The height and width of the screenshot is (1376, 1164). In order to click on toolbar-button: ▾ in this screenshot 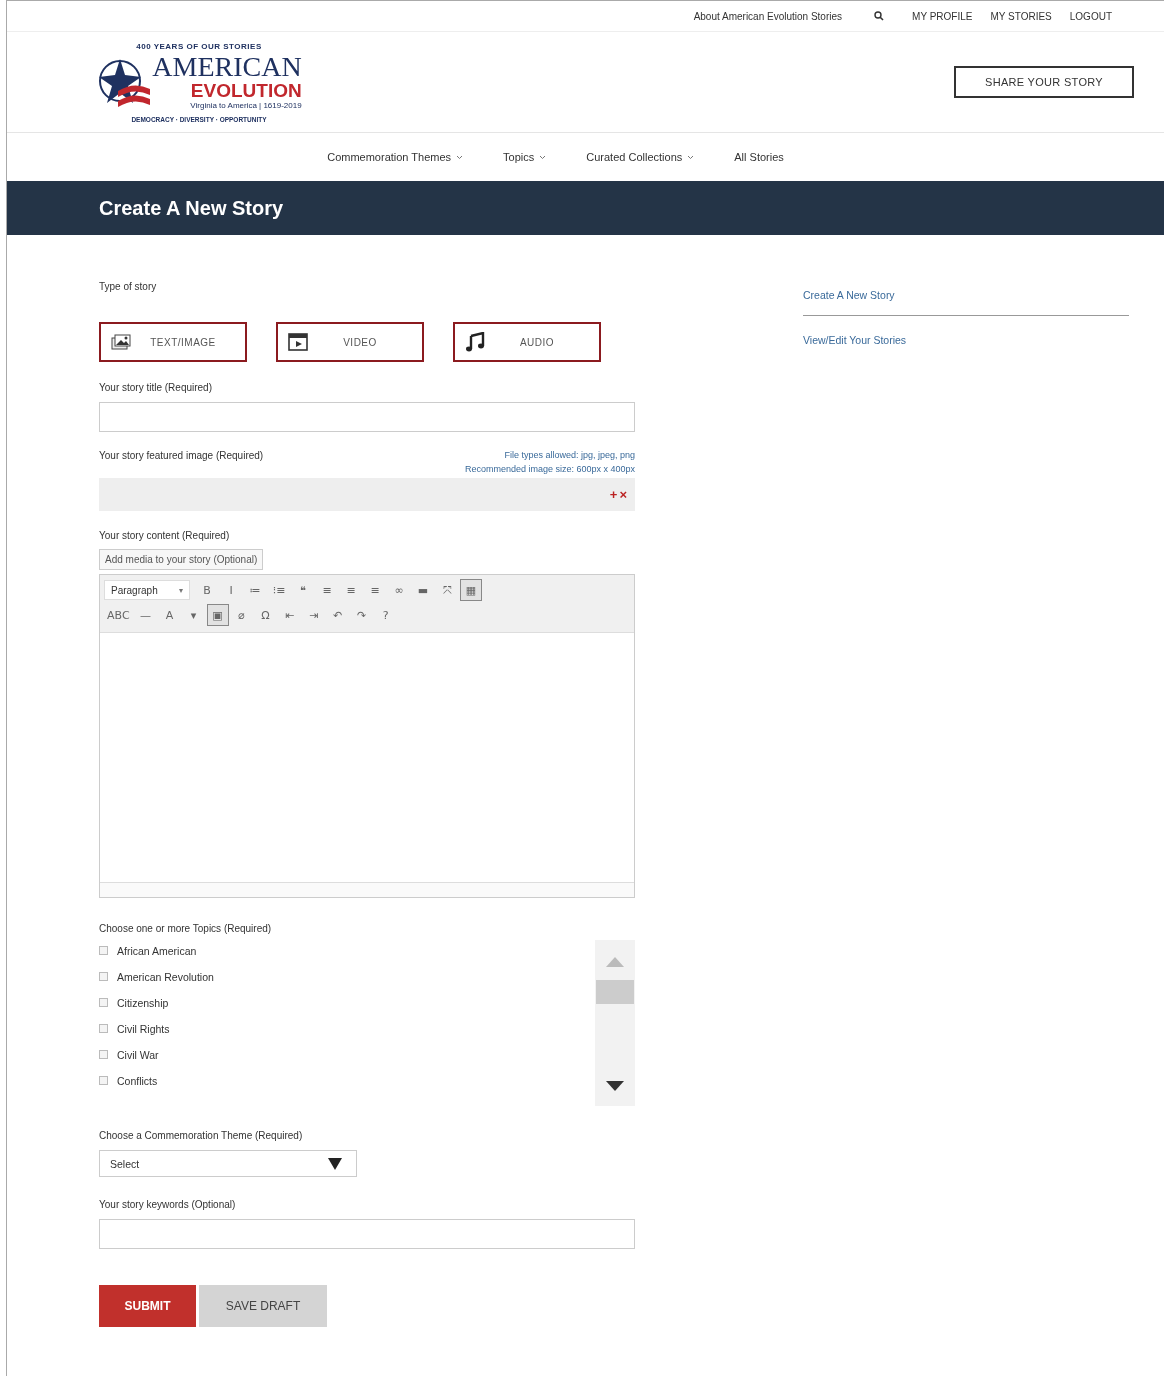, I will do `click(193, 615)`.